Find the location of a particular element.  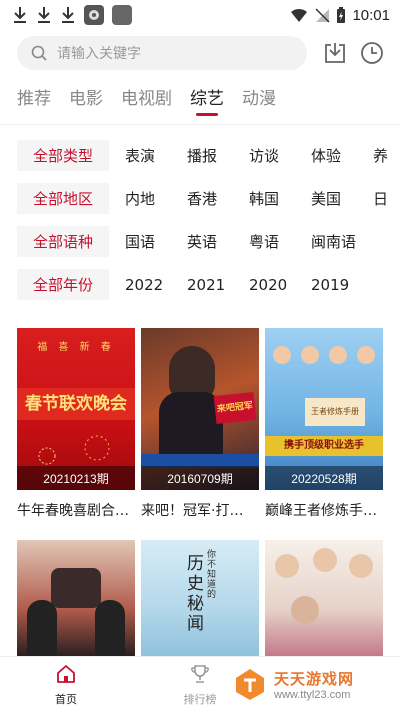

status-system: 10:01 is located at coordinates (340, 15).